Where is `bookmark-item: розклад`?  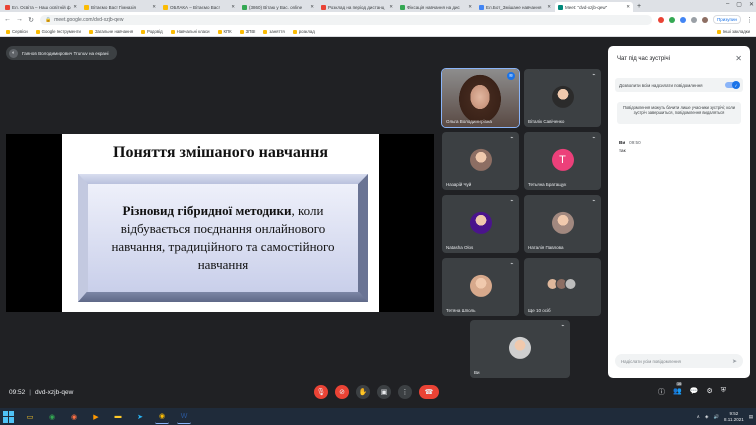 bookmark-item: розклад is located at coordinates (303, 31).